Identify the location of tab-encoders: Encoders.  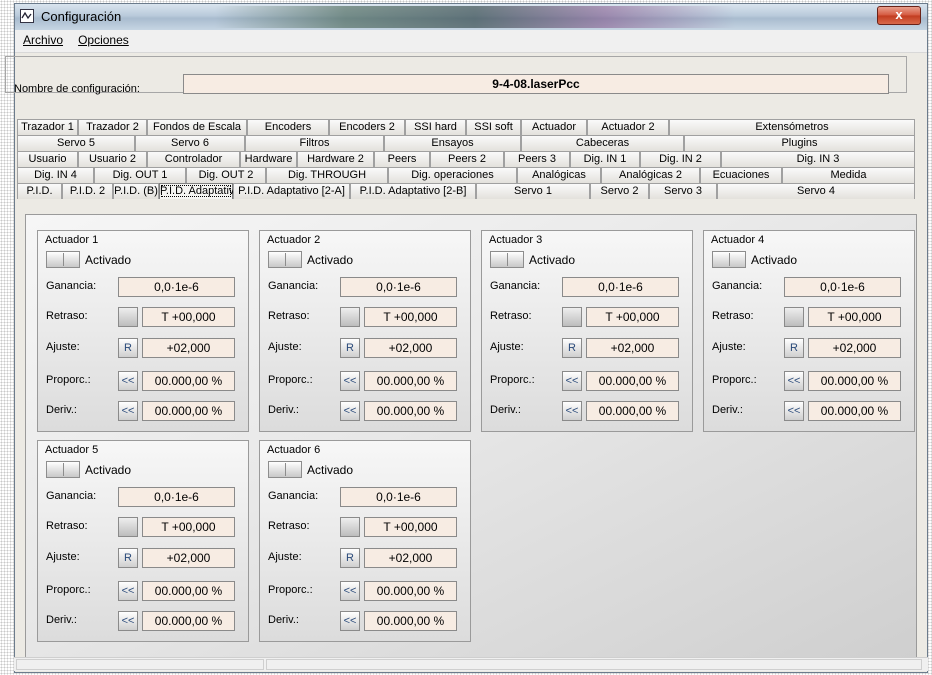
(288, 127).